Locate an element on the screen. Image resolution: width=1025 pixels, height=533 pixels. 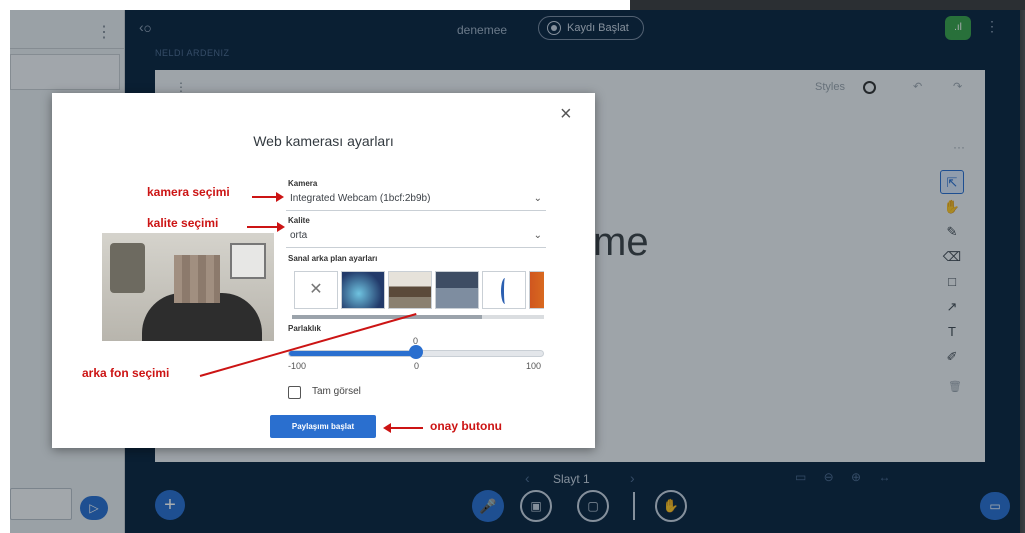
annotation-arrow-confirm is located at coordinates (403, 428).